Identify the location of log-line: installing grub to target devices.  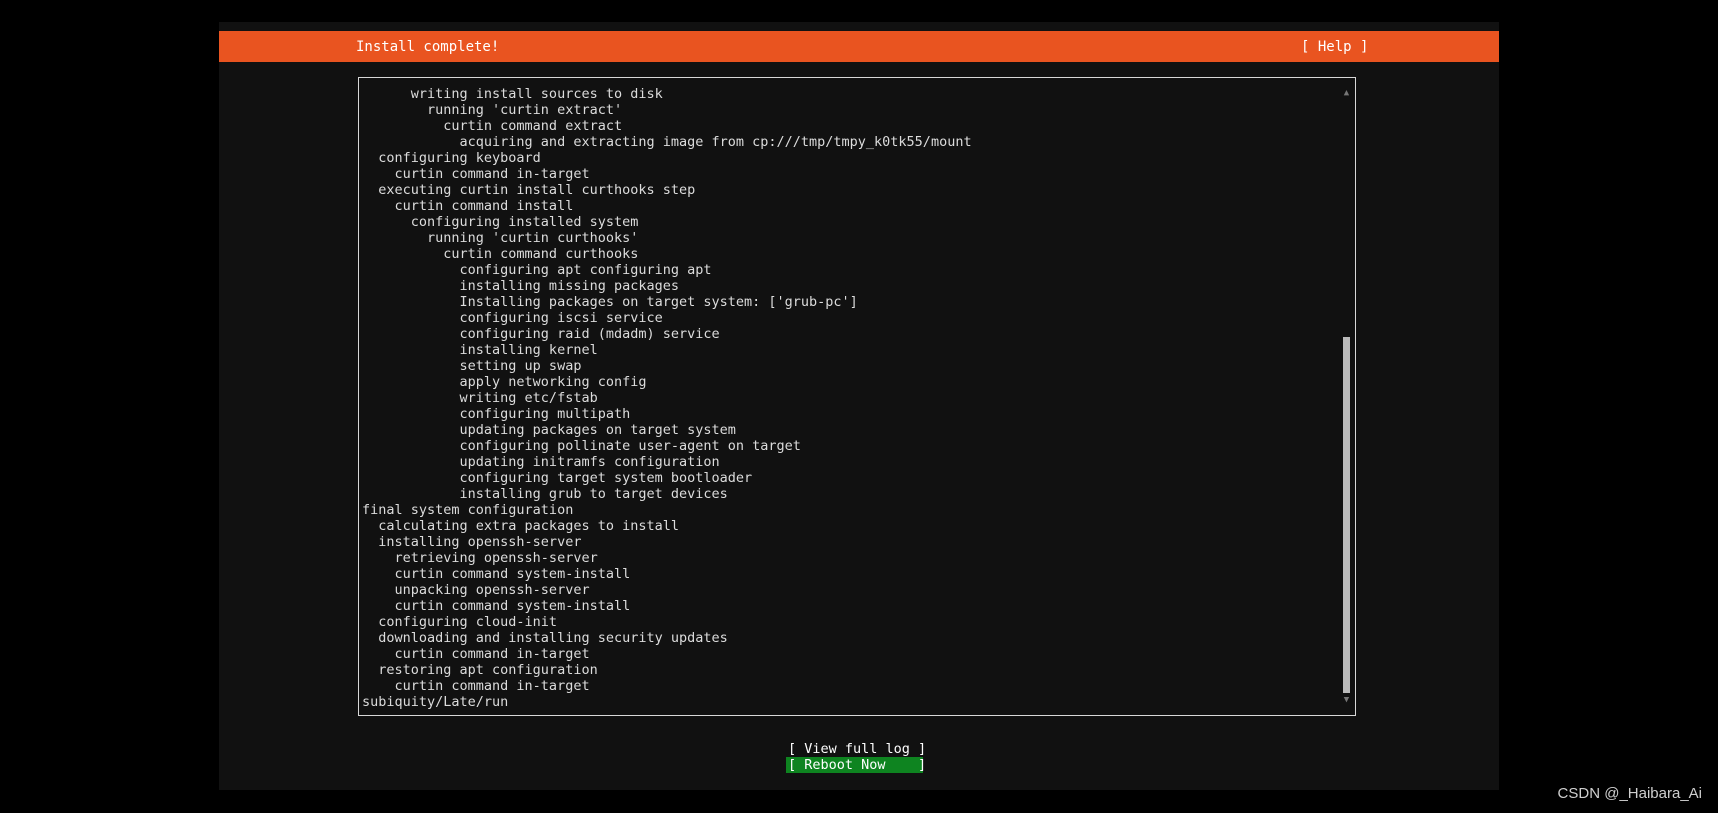
(545, 494).